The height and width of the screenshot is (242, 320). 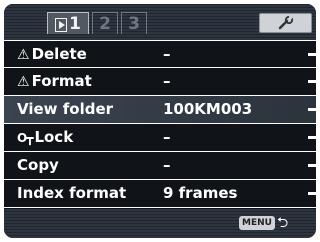 What do you see at coordinates (160, 82) in the screenshot?
I see `menu-item-format: ⚠ Format –` at bounding box center [160, 82].